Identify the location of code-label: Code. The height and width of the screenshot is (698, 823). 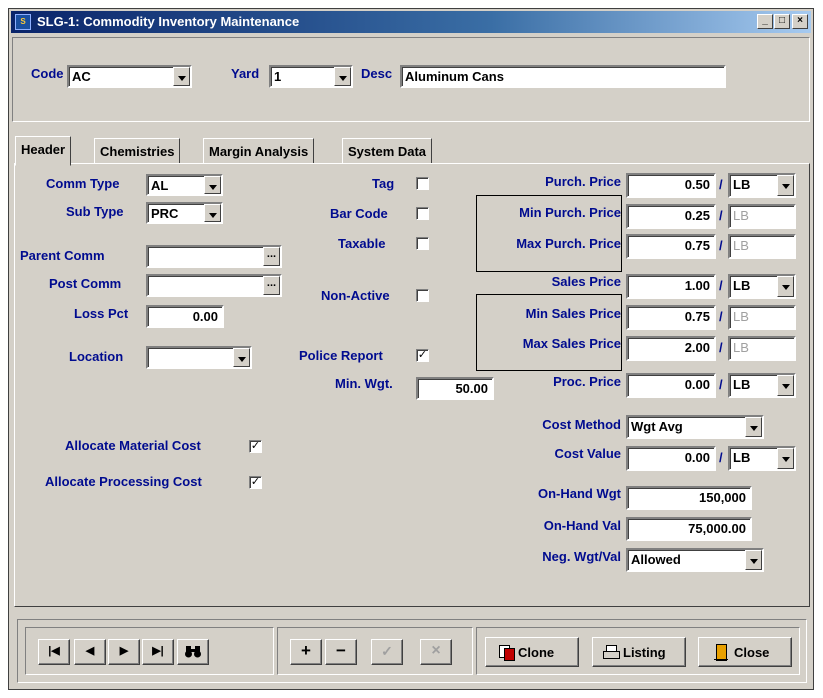
(47, 73).